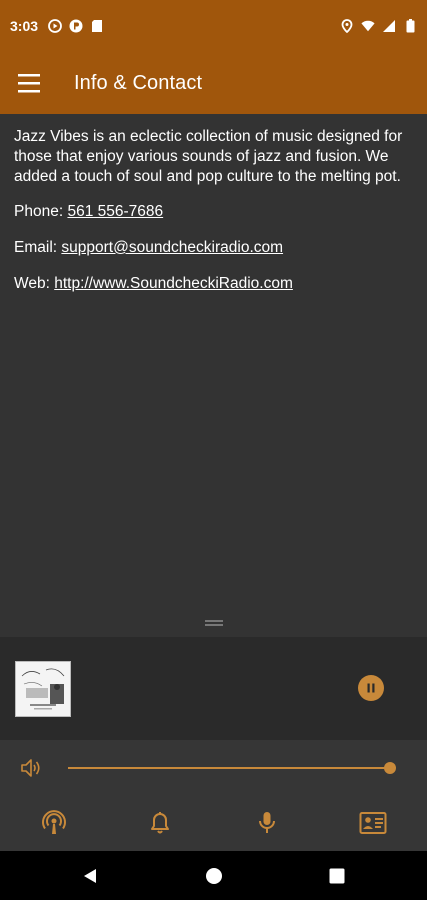 The width and height of the screenshot is (427, 900). What do you see at coordinates (32, 283) in the screenshot?
I see `web-label: Web:` at bounding box center [32, 283].